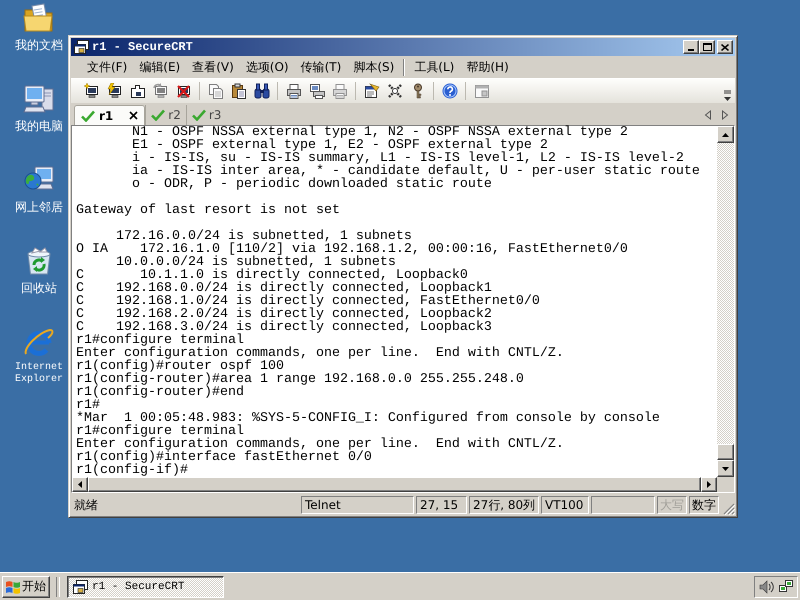 Image resolution: width=800 pixels, height=600 pixels. Describe the element at coordinates (321, 67) in the screenshot. I see `menu-item: 传输(T)` at that location.